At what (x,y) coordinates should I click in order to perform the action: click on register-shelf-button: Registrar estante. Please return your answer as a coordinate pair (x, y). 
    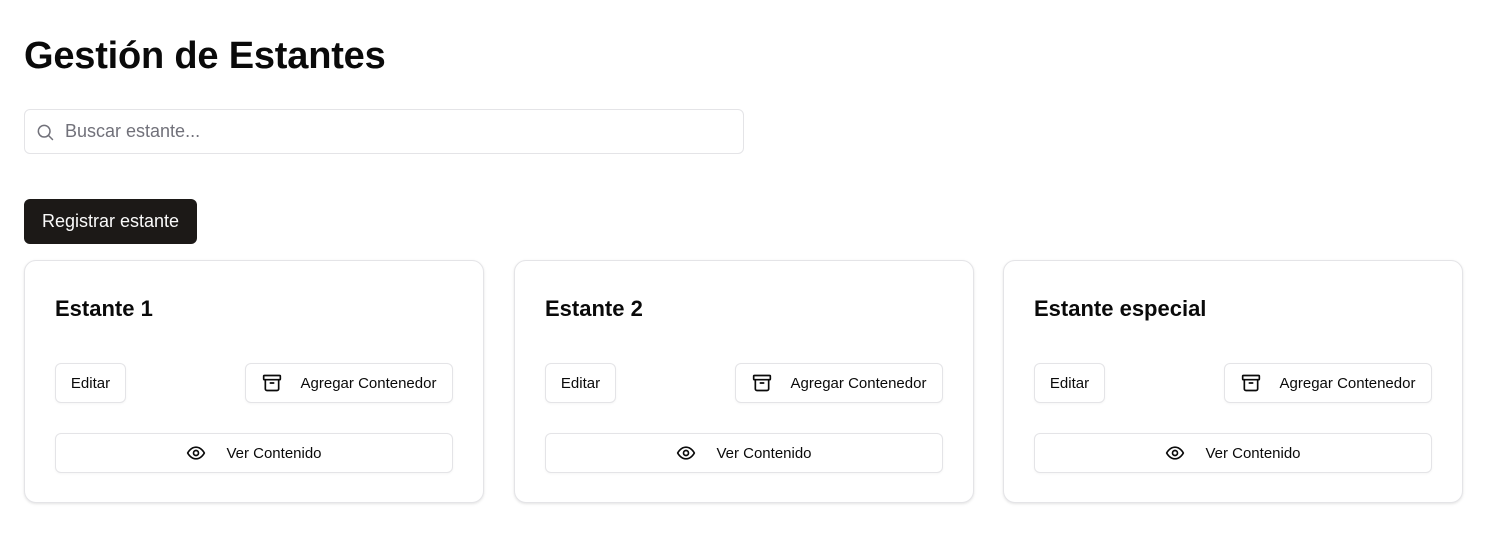
    Looking at the image, I should click on (110, 221).